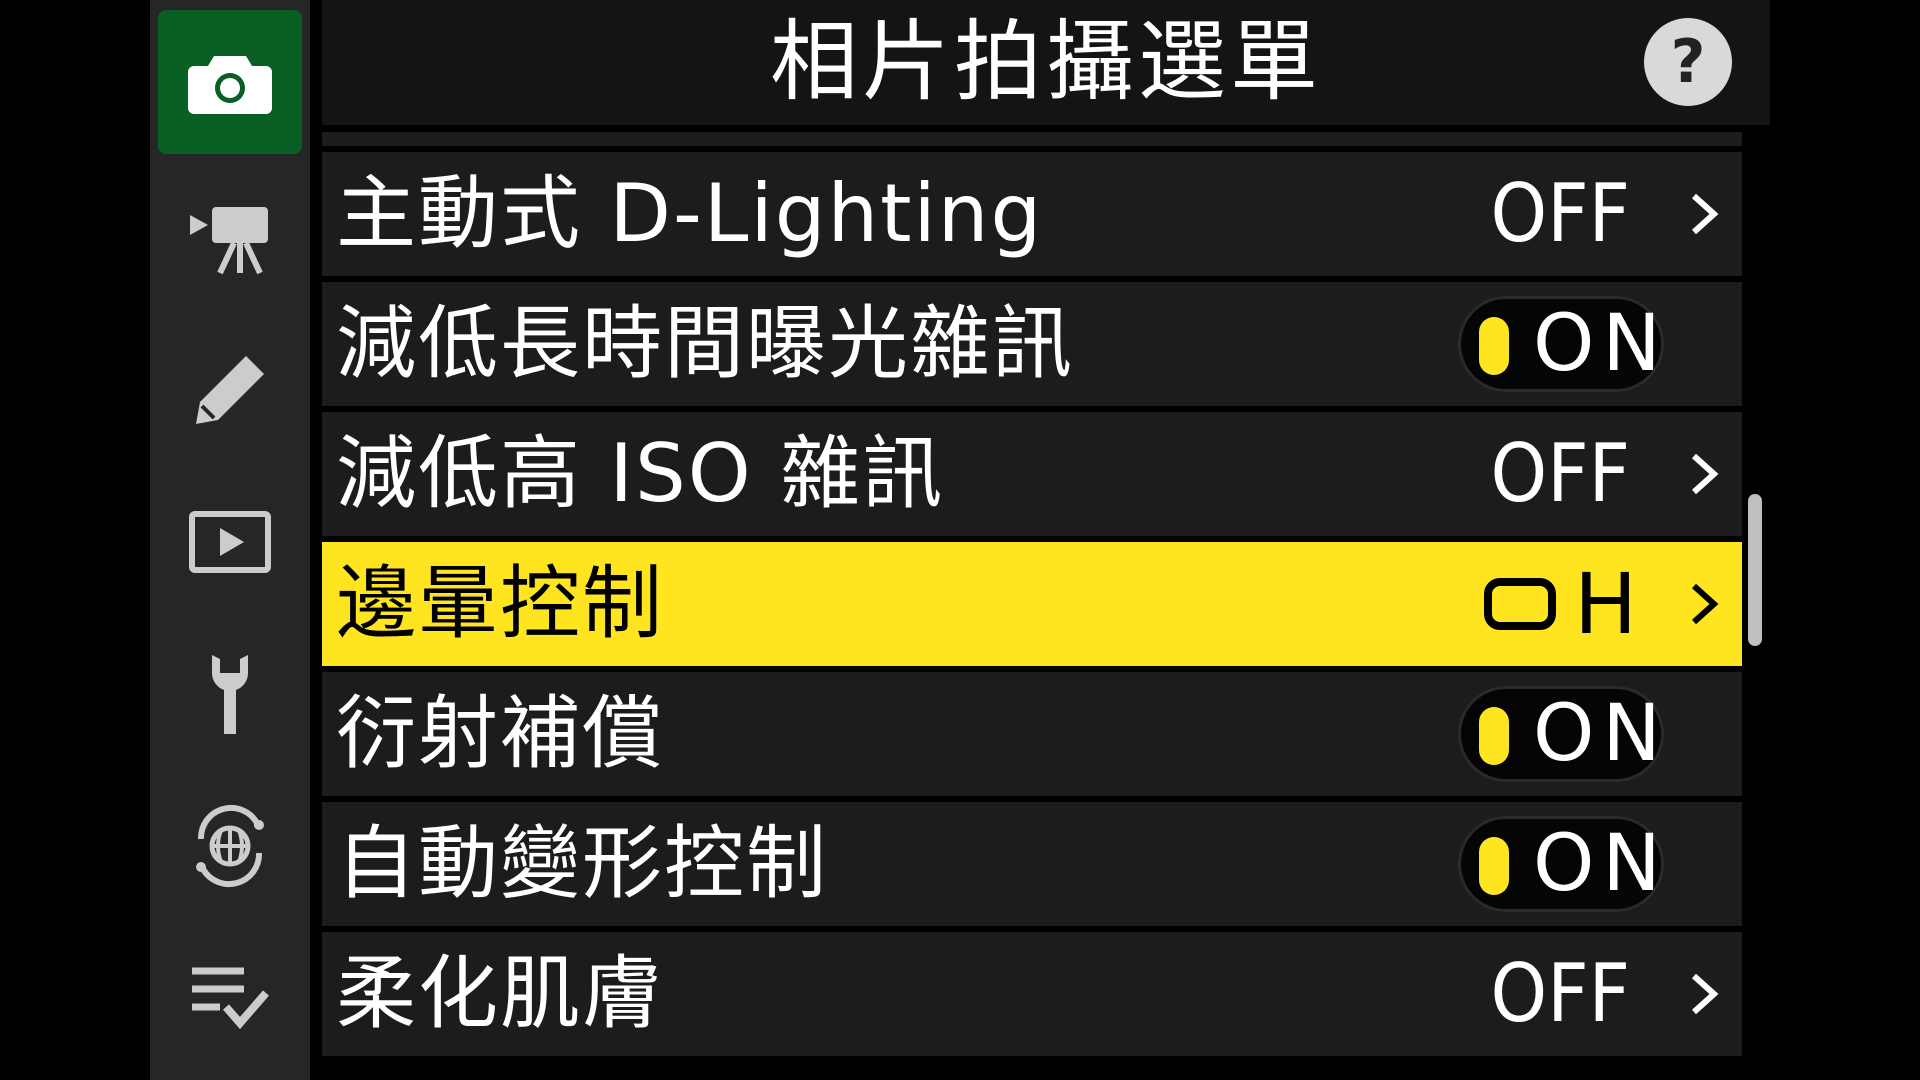  Describe the element at coordinates (1688, 62) in the screenshot. I see `help-button: ?` at that location.